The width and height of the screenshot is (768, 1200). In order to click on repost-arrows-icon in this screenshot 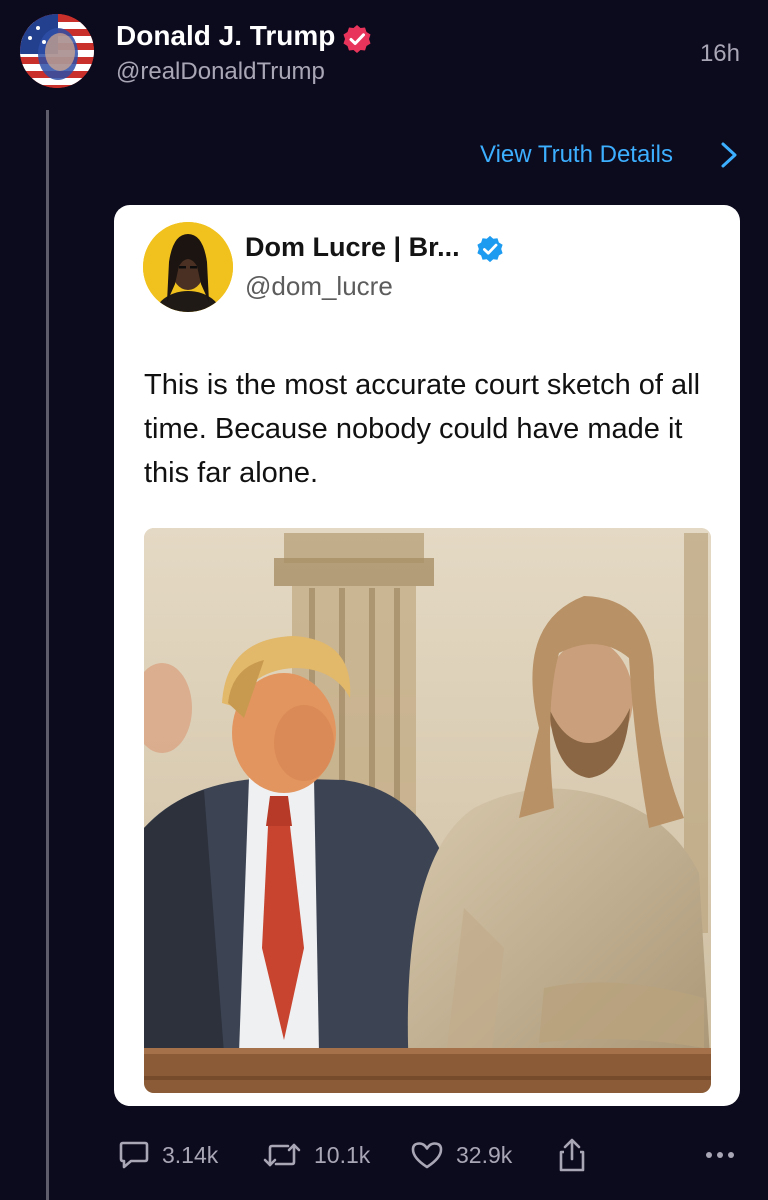, I will do `click(282, 1155)`.